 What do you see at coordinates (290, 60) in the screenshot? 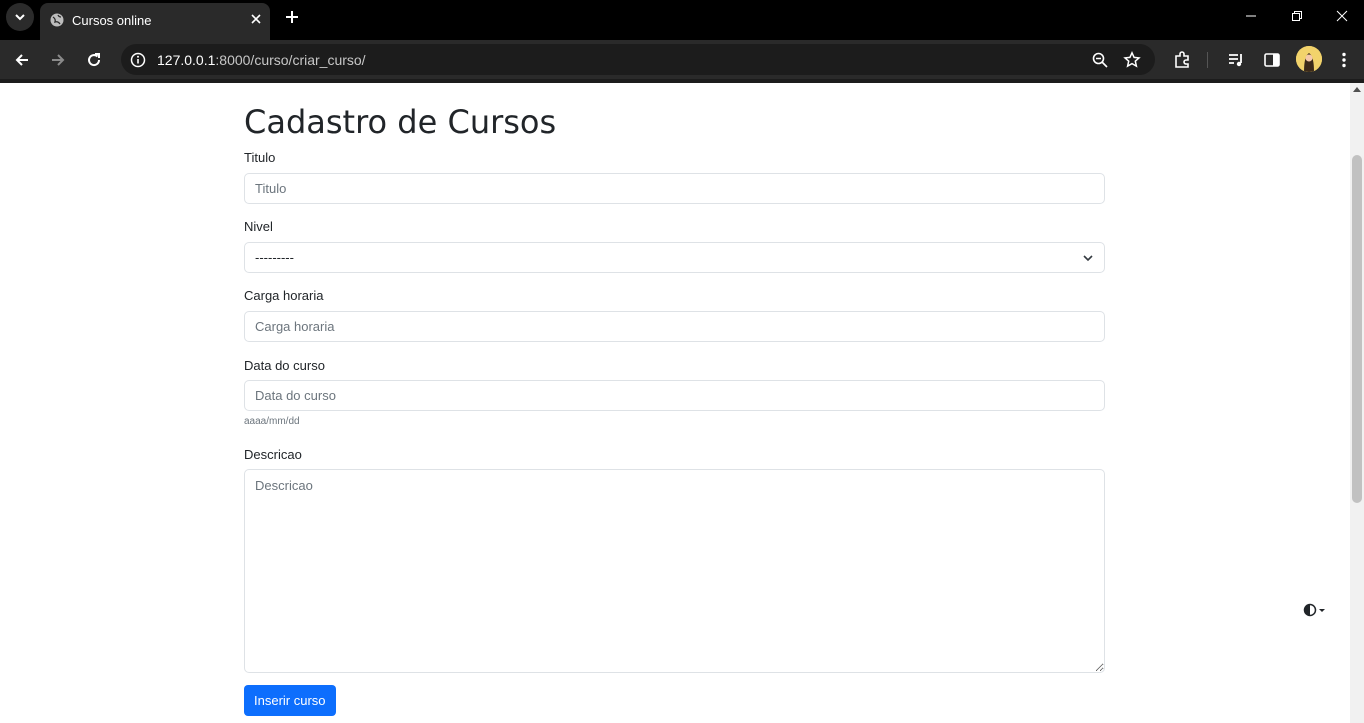
I see `url-path: :8000/curso/criar_curso/` at bounding box center [290, 60].